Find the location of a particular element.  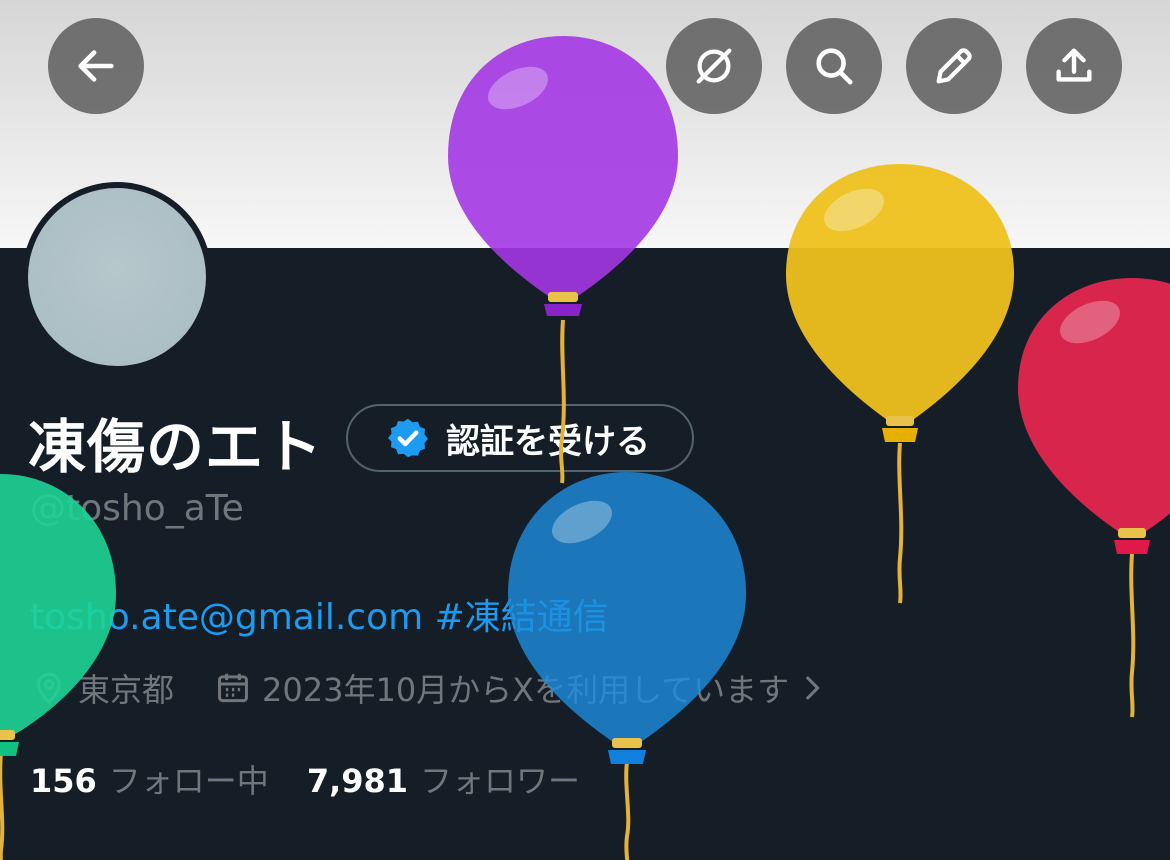

profile-meta: 東京都 2023年10月からXを利用しています is located at coordinates (429, 688).